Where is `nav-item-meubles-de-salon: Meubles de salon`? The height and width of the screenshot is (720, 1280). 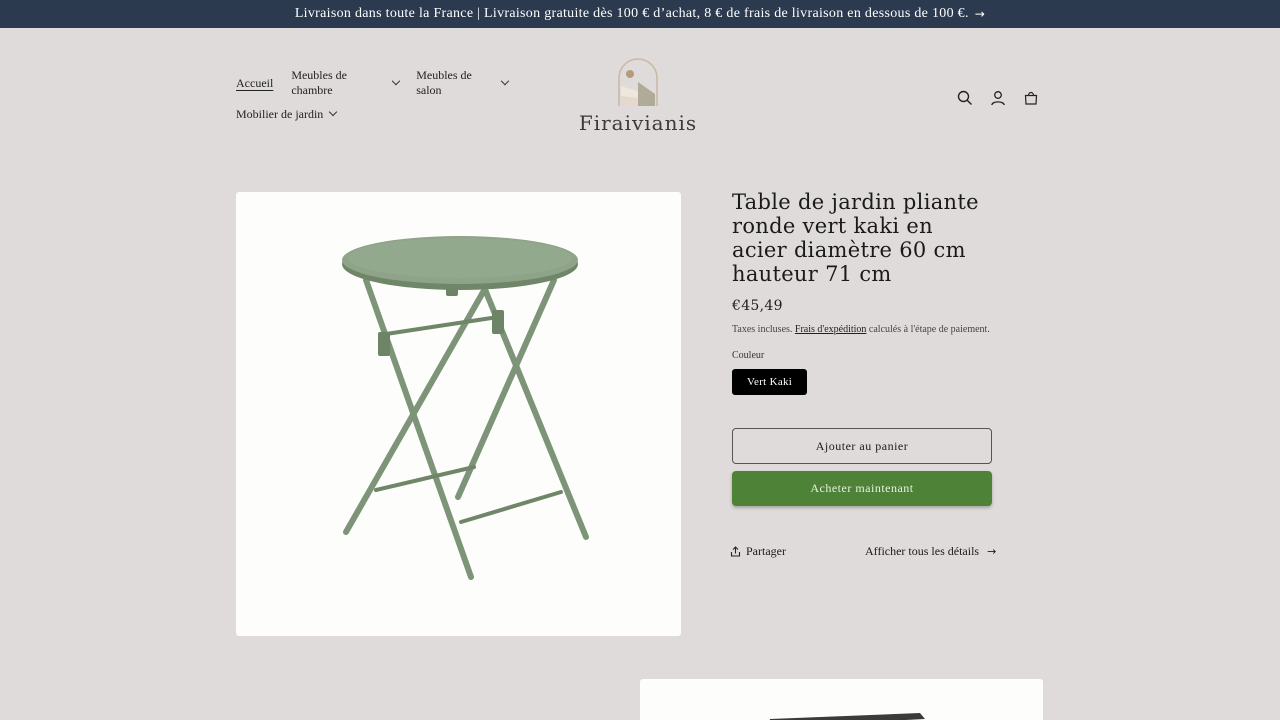
nav-item-meubles-de-salon: Meubles de salon is located at coordinates (463, 83).